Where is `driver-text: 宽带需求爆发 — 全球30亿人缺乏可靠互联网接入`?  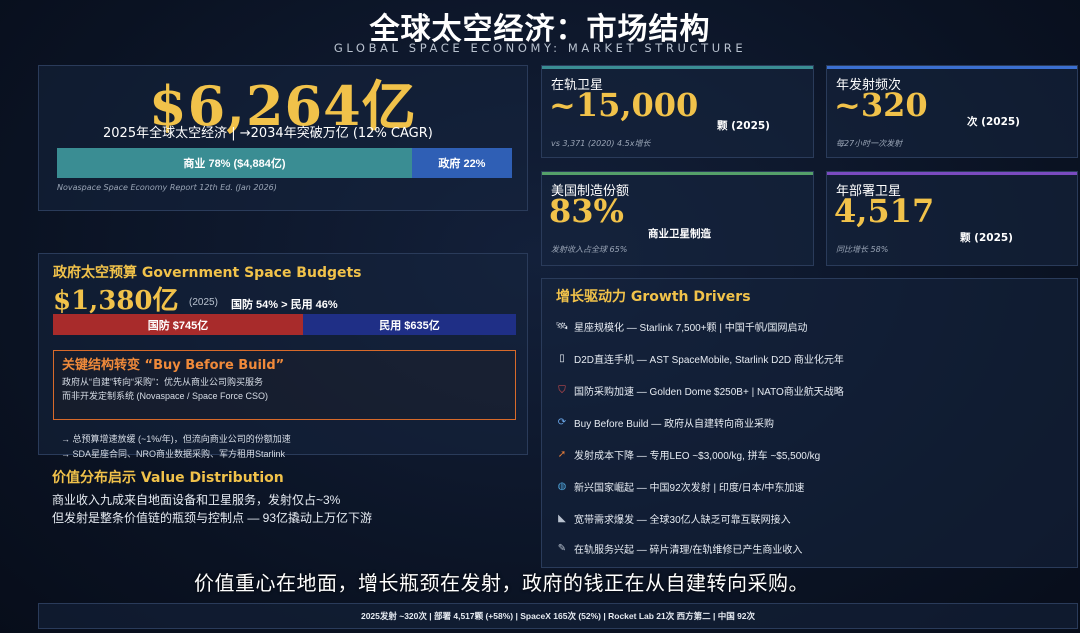
driver-text: 宽带需求爆发 — 全球30亿人缺乏可靠互联网接入 is located at coordinates (682, 520).